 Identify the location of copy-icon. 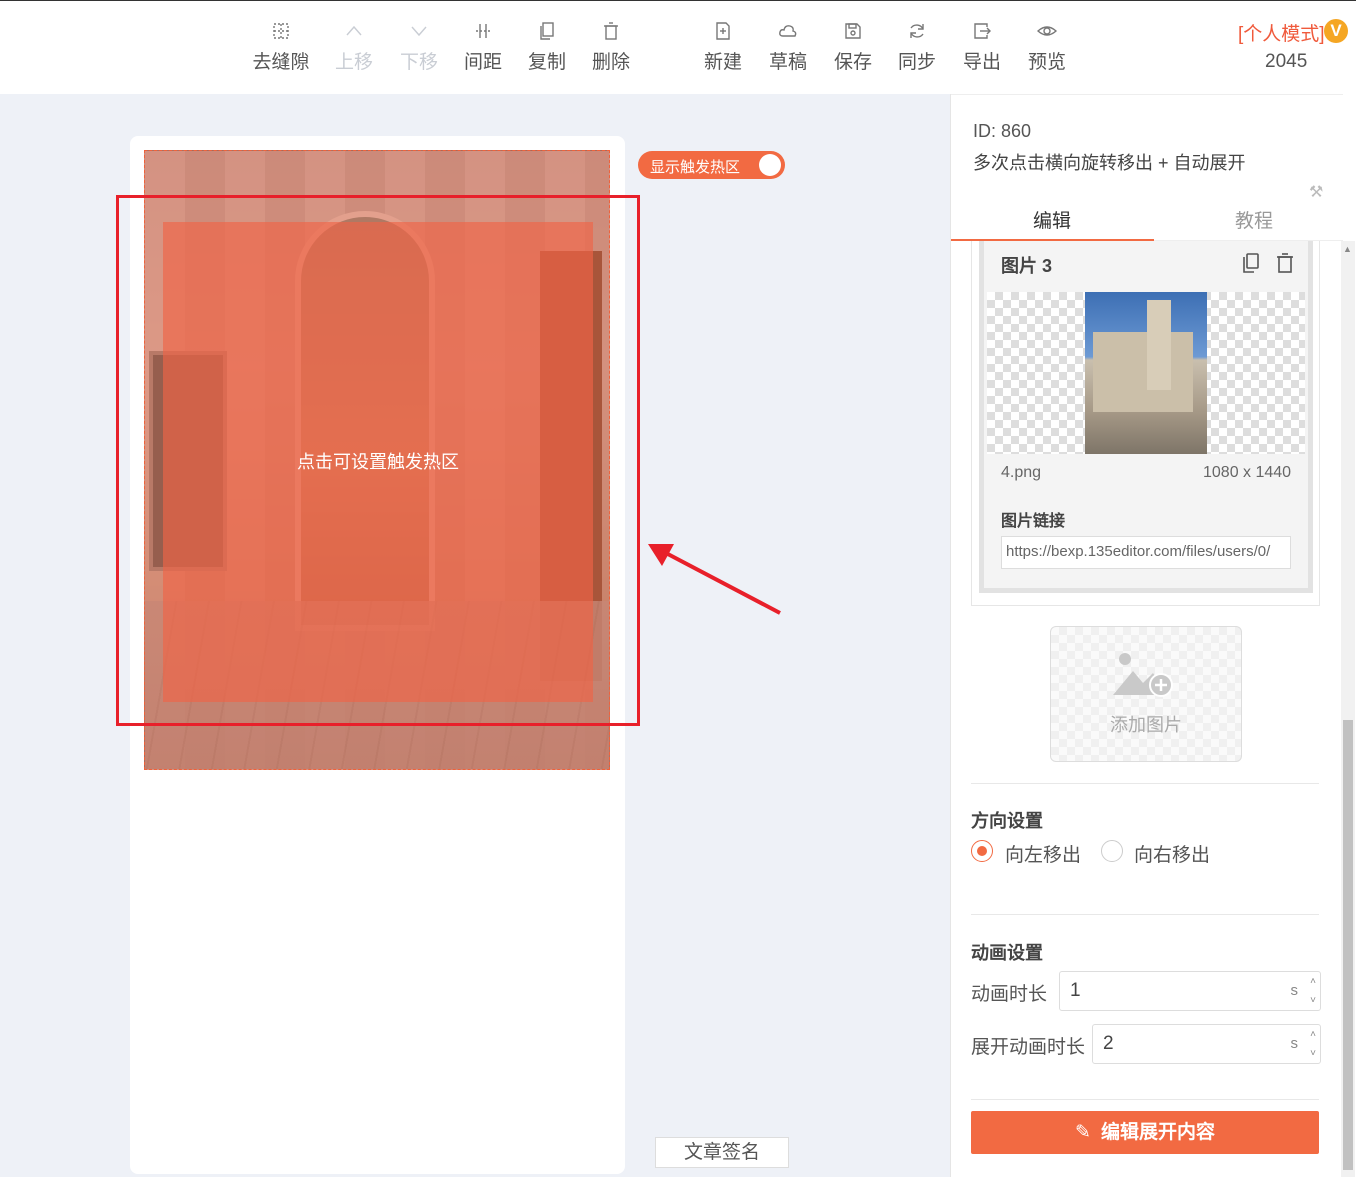
(547, 31).